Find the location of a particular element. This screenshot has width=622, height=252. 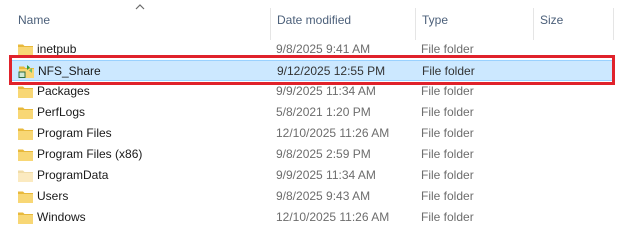

file-name: NFS_Share is located at coordinates (69, 71).